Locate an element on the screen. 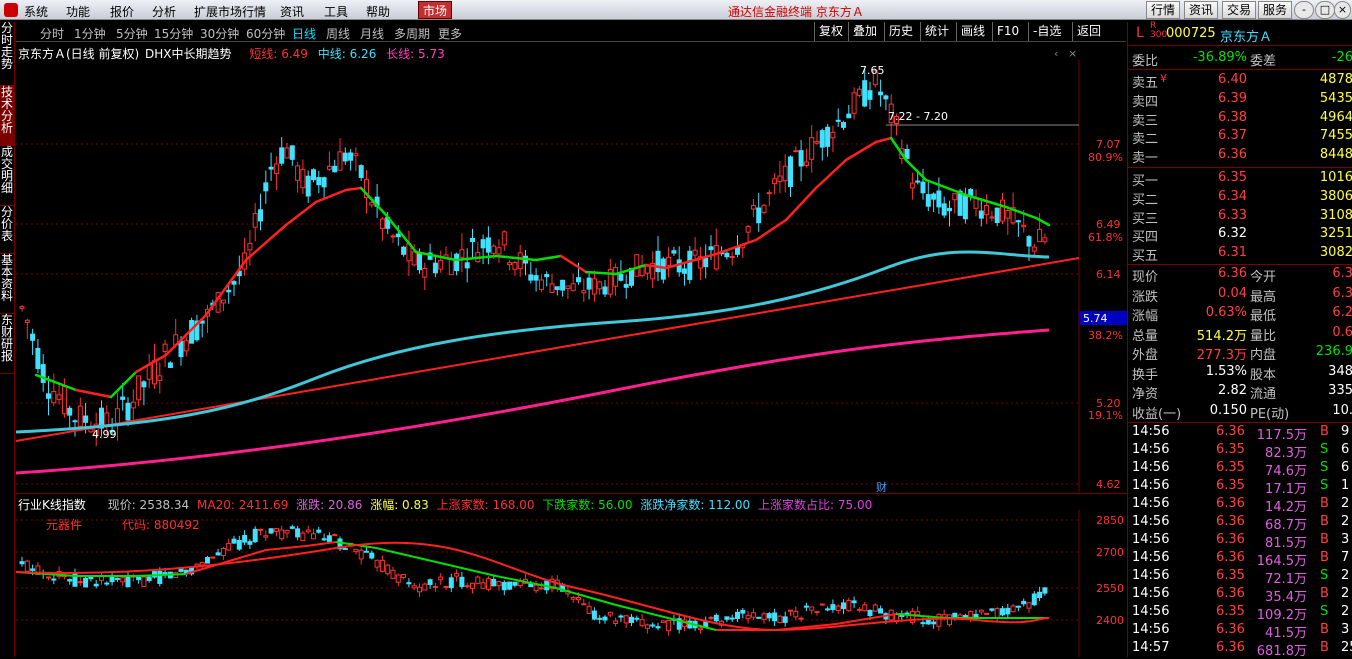  top-news-button: 资讯 is located at coordinates (1201, 10).